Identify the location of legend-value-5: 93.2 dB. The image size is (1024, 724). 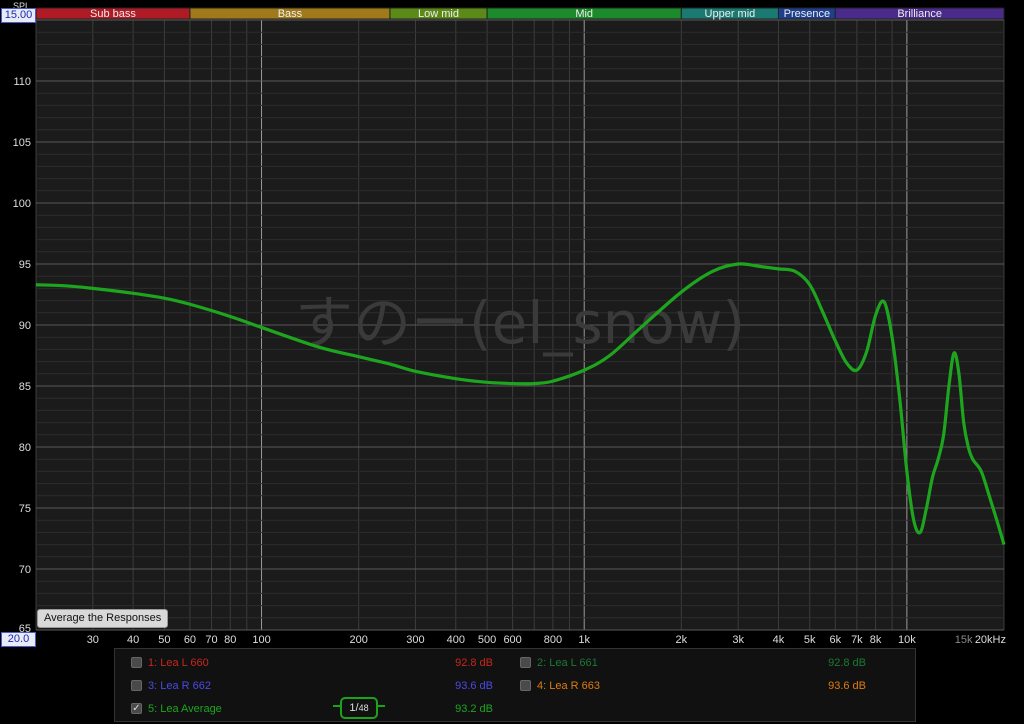
(474, 709).